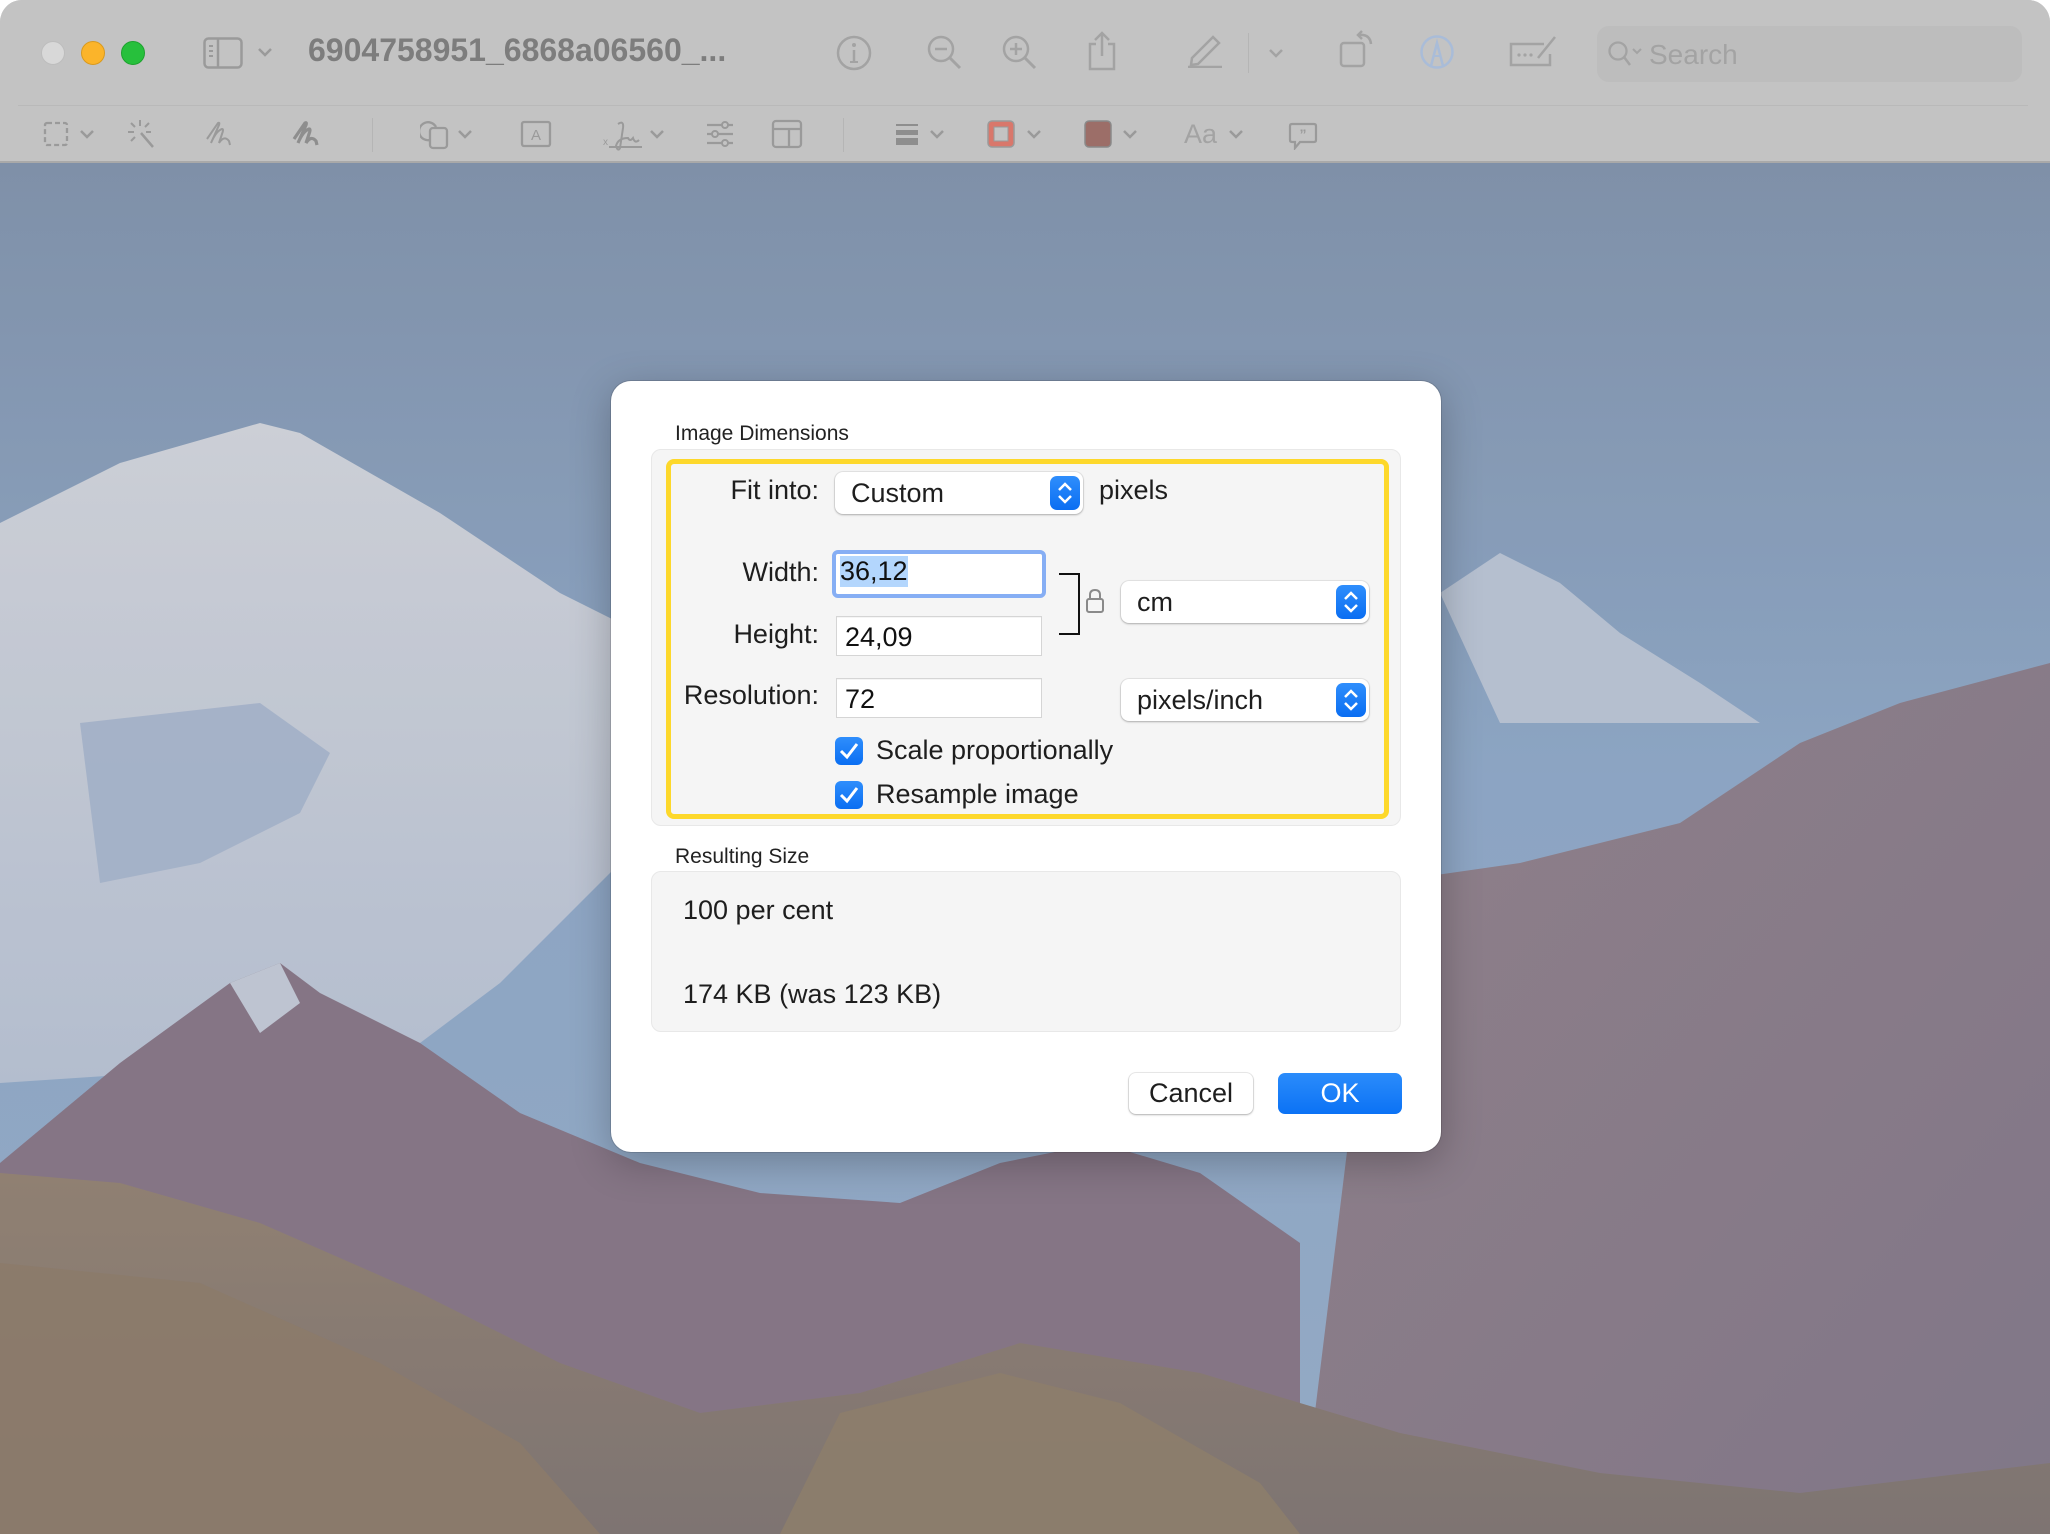 Image resolution: width=2050 pixels, height=1534 pixels. I want to click on shapes-icon, so click(436, 134).